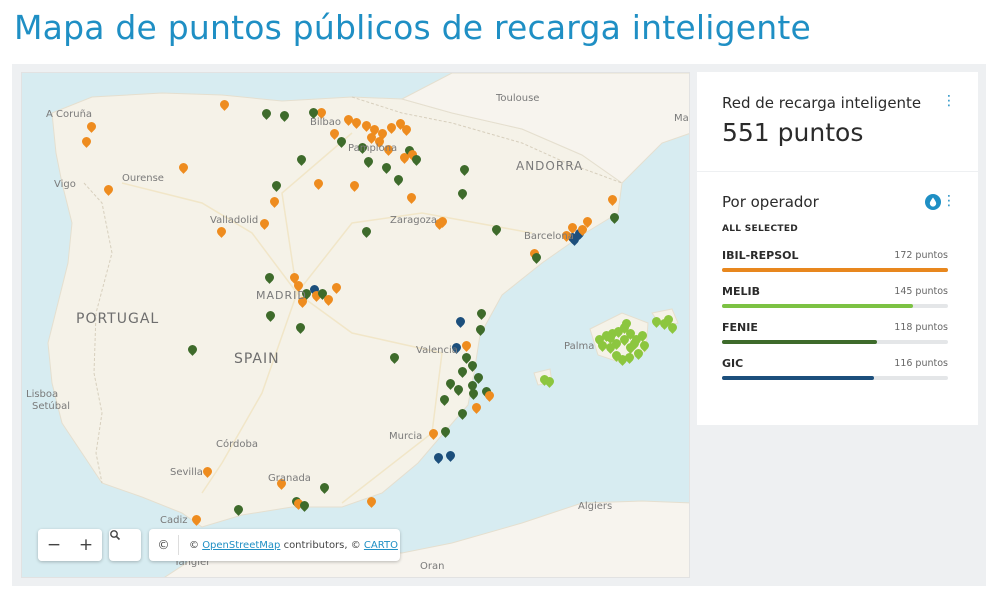 This screenshot has width=1000, height=600. What do you see at coordinates (326, 122) in the screenshot?
I see `city-label: Bilbao` at bounding box center [326, 122].